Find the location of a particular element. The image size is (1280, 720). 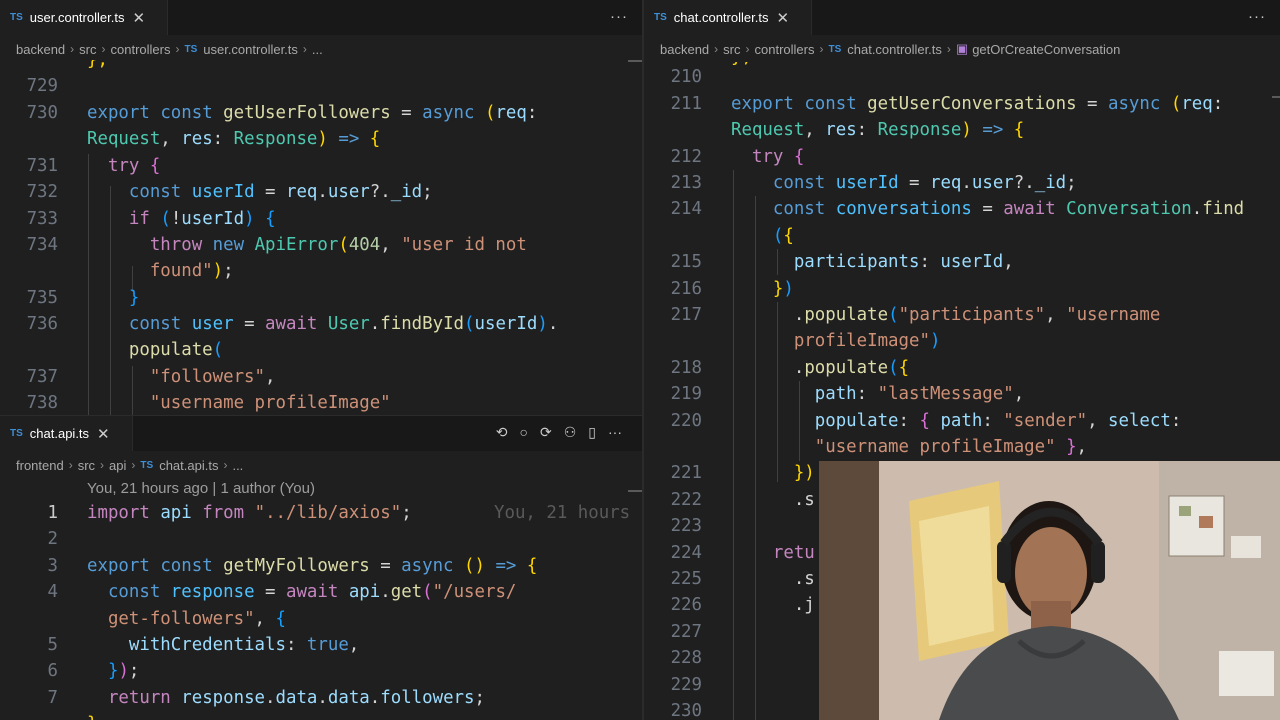

code-line: 215 participants: userId, is located at coordinates (842, 262).